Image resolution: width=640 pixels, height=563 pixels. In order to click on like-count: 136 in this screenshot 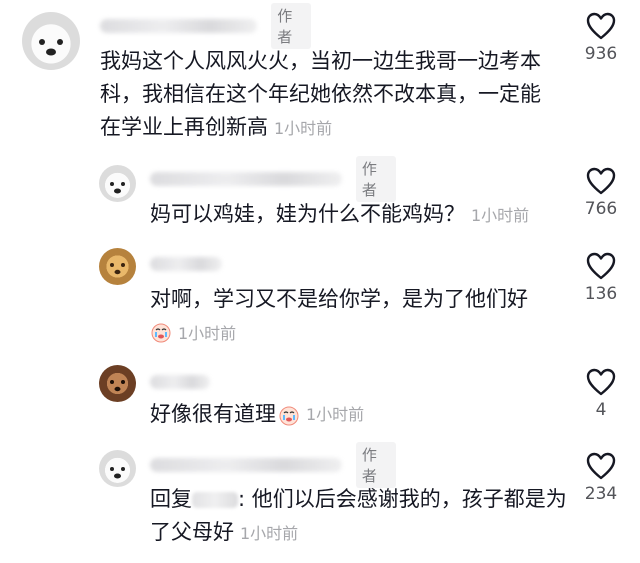, I will do `click(601, 294)`.